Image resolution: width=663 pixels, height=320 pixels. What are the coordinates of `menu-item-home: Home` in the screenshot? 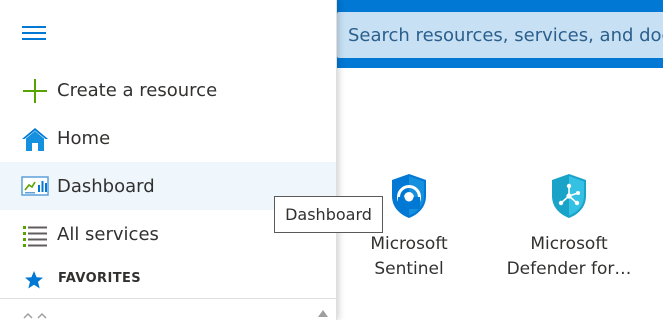 It's located at (168, 138).